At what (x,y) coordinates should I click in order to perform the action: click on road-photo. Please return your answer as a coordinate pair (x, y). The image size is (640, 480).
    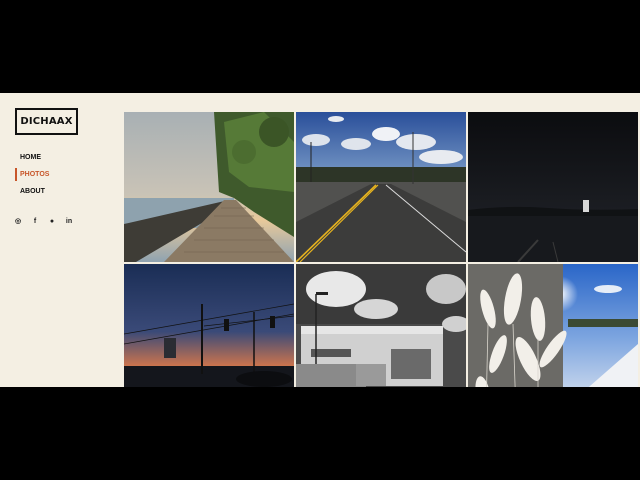
    Looking at the image, I should click on (381, 187).